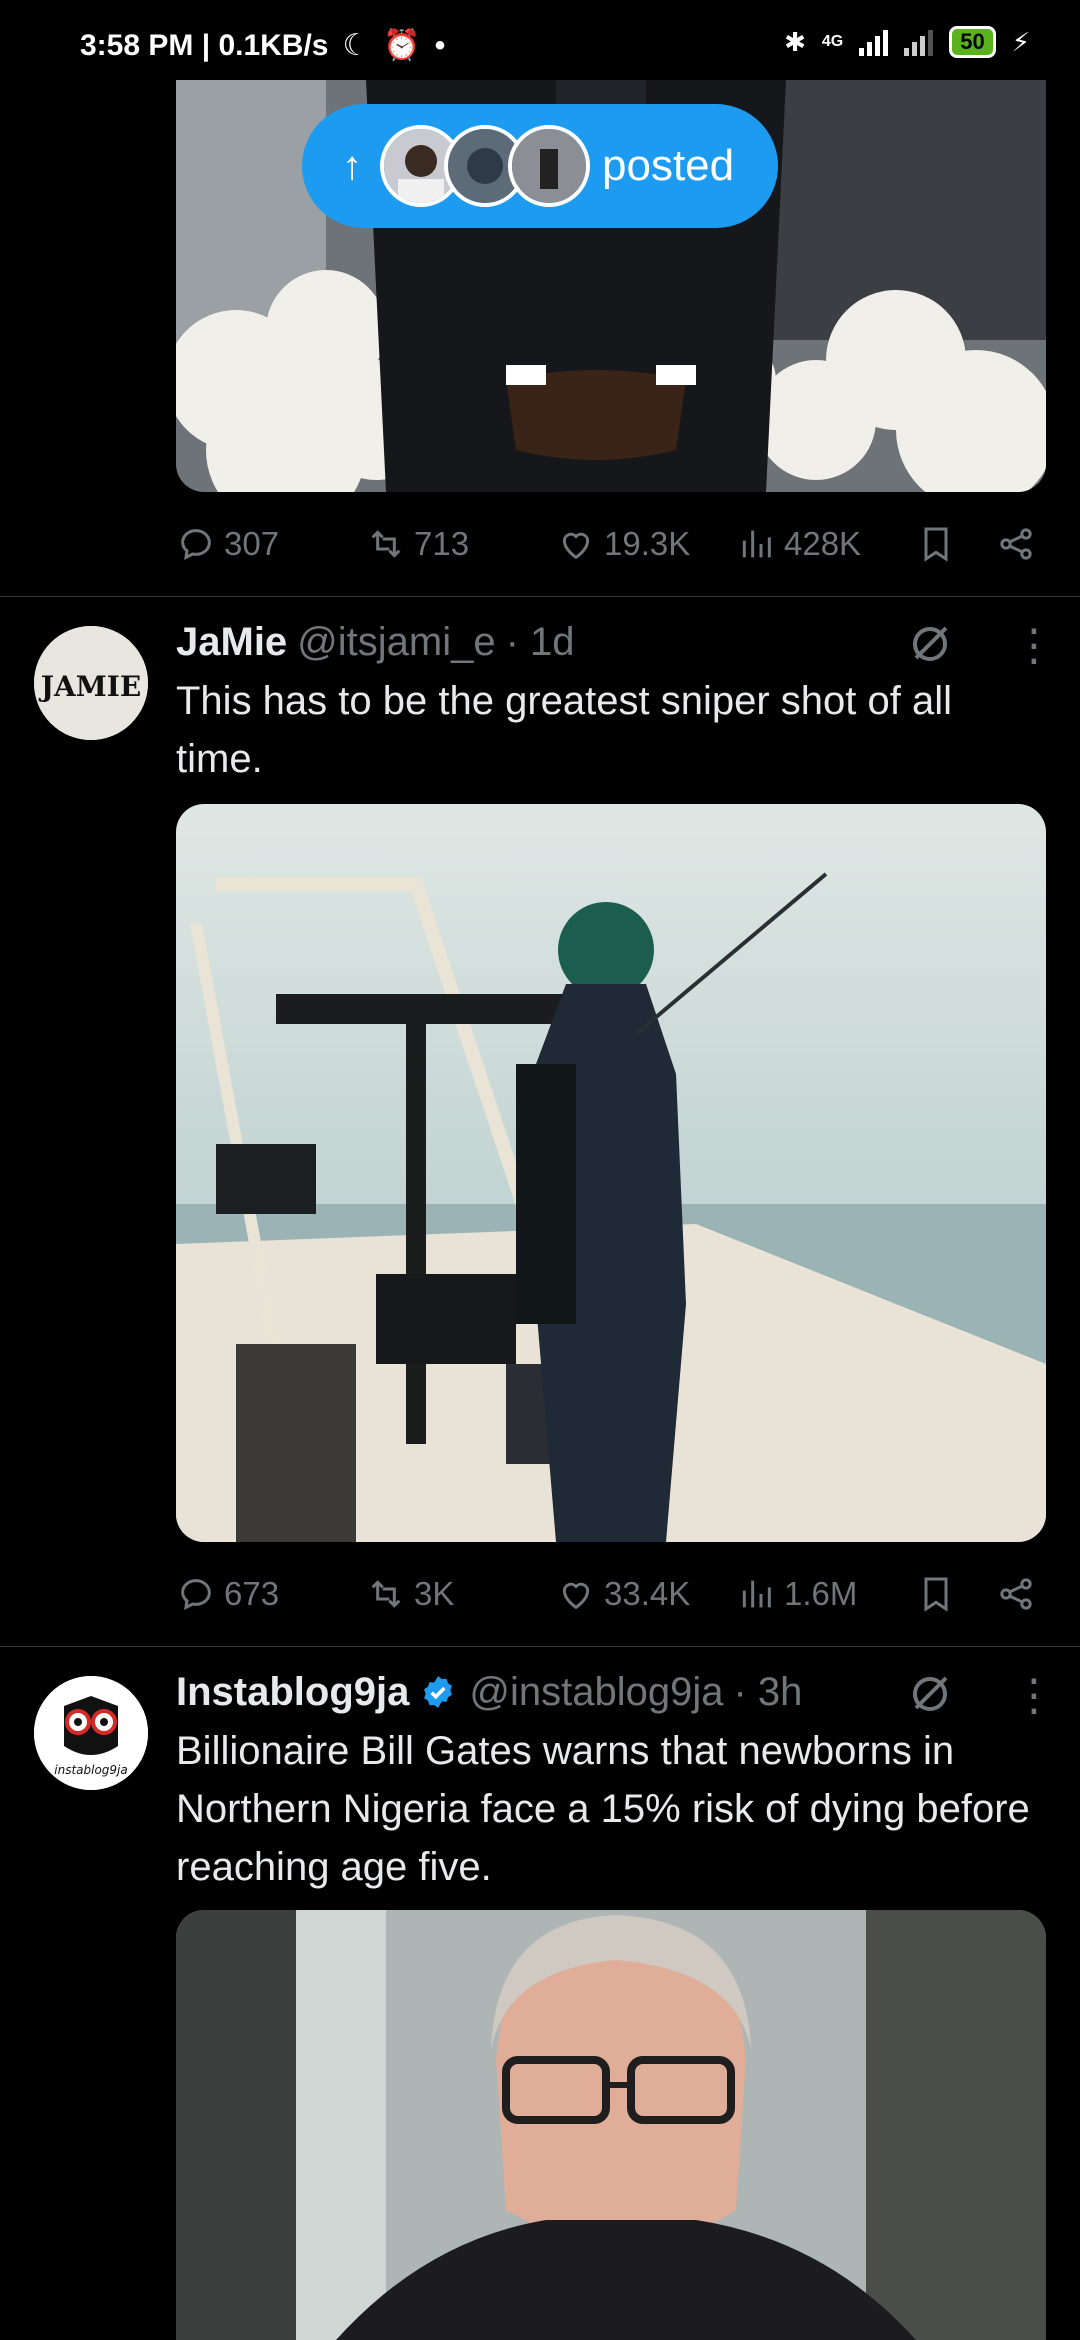 The width and height of the screenshot is (1080, 2340). What do you see at coordinates (461, 1594) in the screenshot?
I see `repost-button: 3K` at bounding box center [461, 1594].